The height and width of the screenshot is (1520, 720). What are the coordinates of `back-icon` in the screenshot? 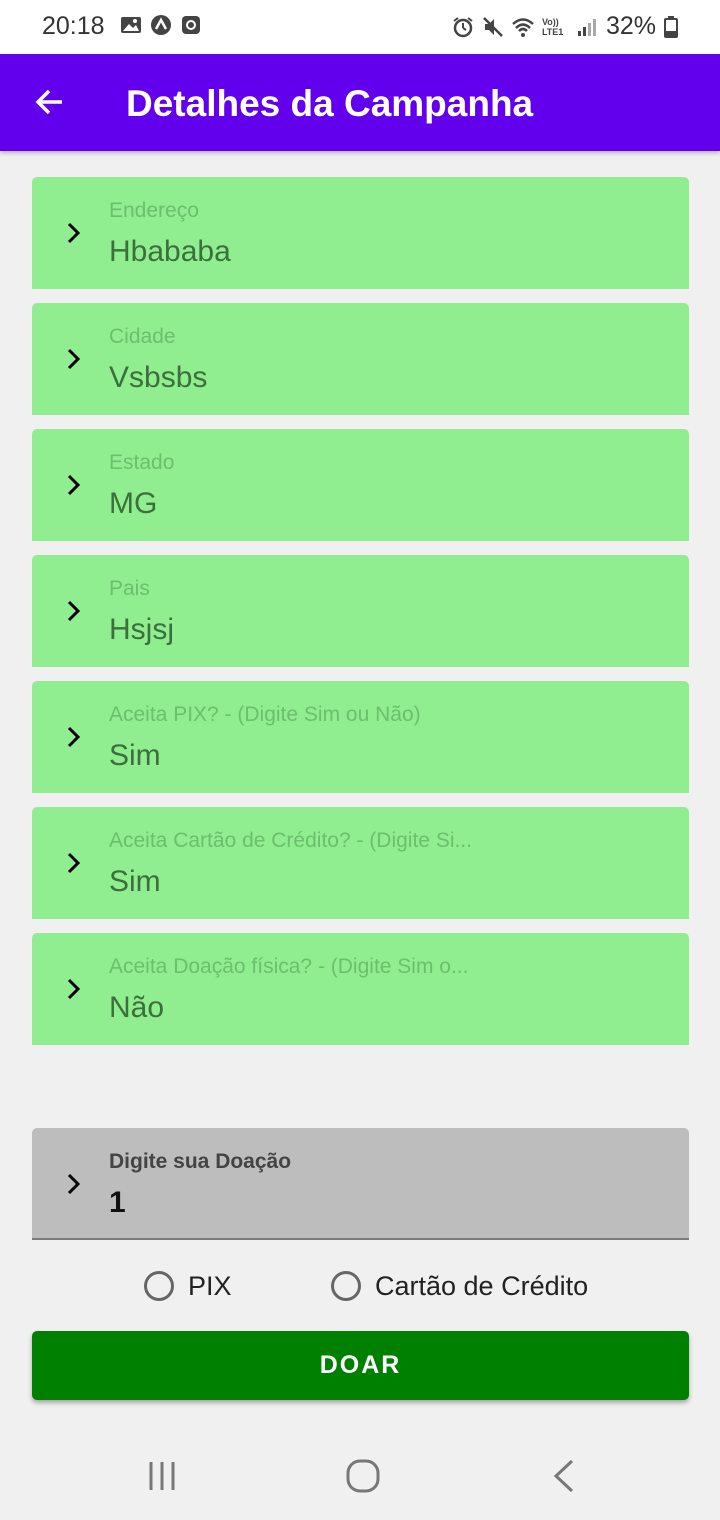 It's located at (564, 1476).